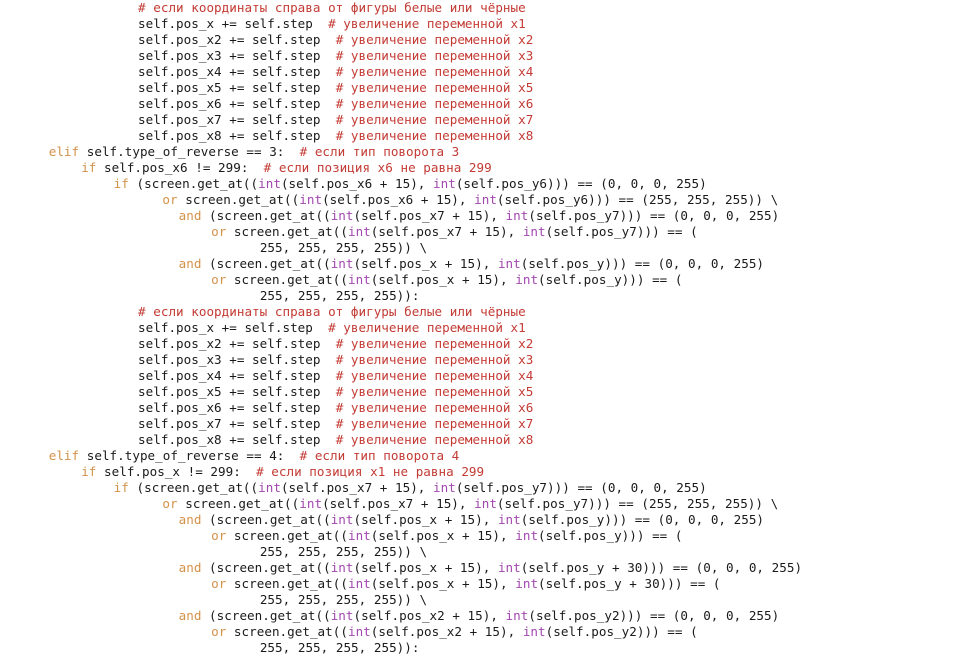  Describe the element at coordinates (233, 327) in the screenshot. I see `code-token-plain: self.pos_x += self.step` at that location.